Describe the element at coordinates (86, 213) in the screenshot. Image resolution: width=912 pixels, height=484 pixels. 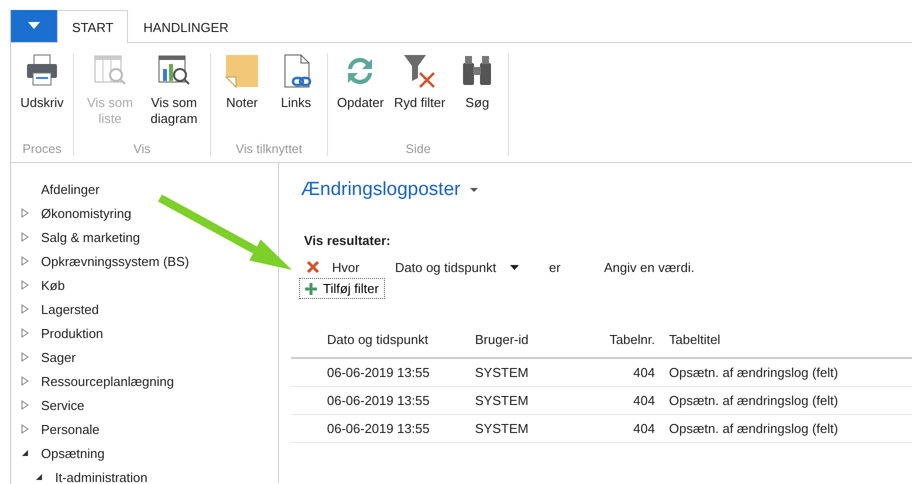
I see `nav-item: Økonomistyring` at that location.